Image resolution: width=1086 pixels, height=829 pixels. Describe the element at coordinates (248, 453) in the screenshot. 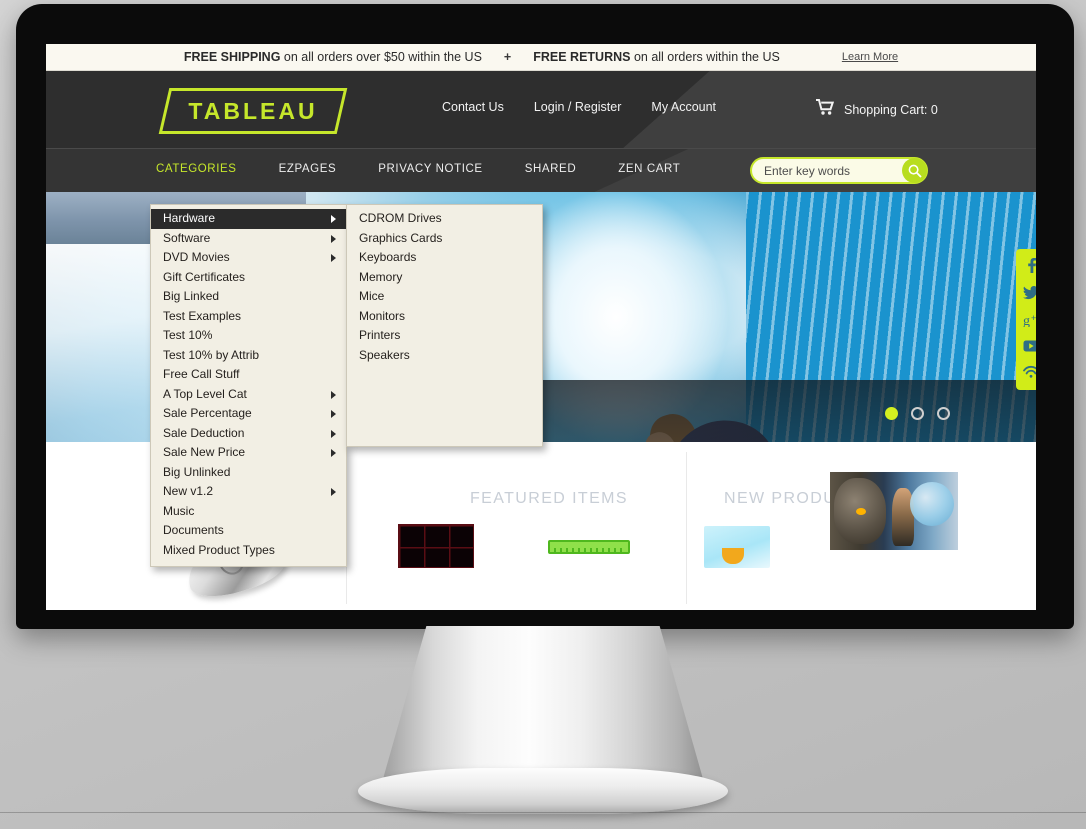

I see `menu-item-sale-new-price: Sale New Price` at that location.